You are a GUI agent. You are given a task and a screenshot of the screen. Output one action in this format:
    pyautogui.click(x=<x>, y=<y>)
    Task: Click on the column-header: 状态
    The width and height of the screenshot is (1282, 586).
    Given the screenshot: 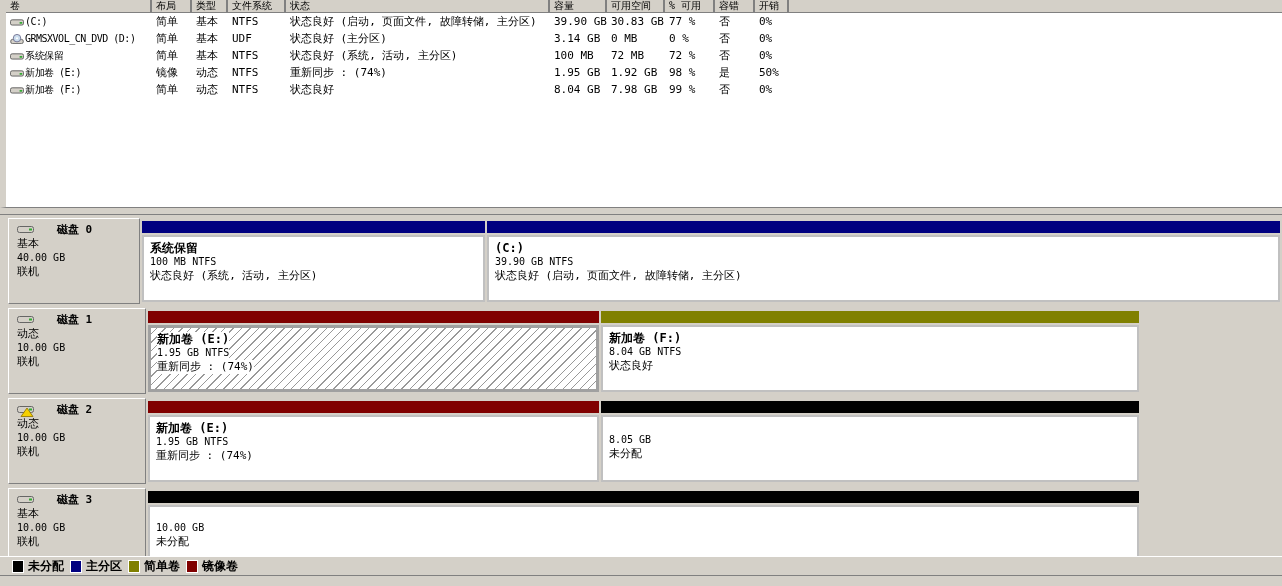 What is the action you would take?
    pyautogui.click(x=418, y=6)
    